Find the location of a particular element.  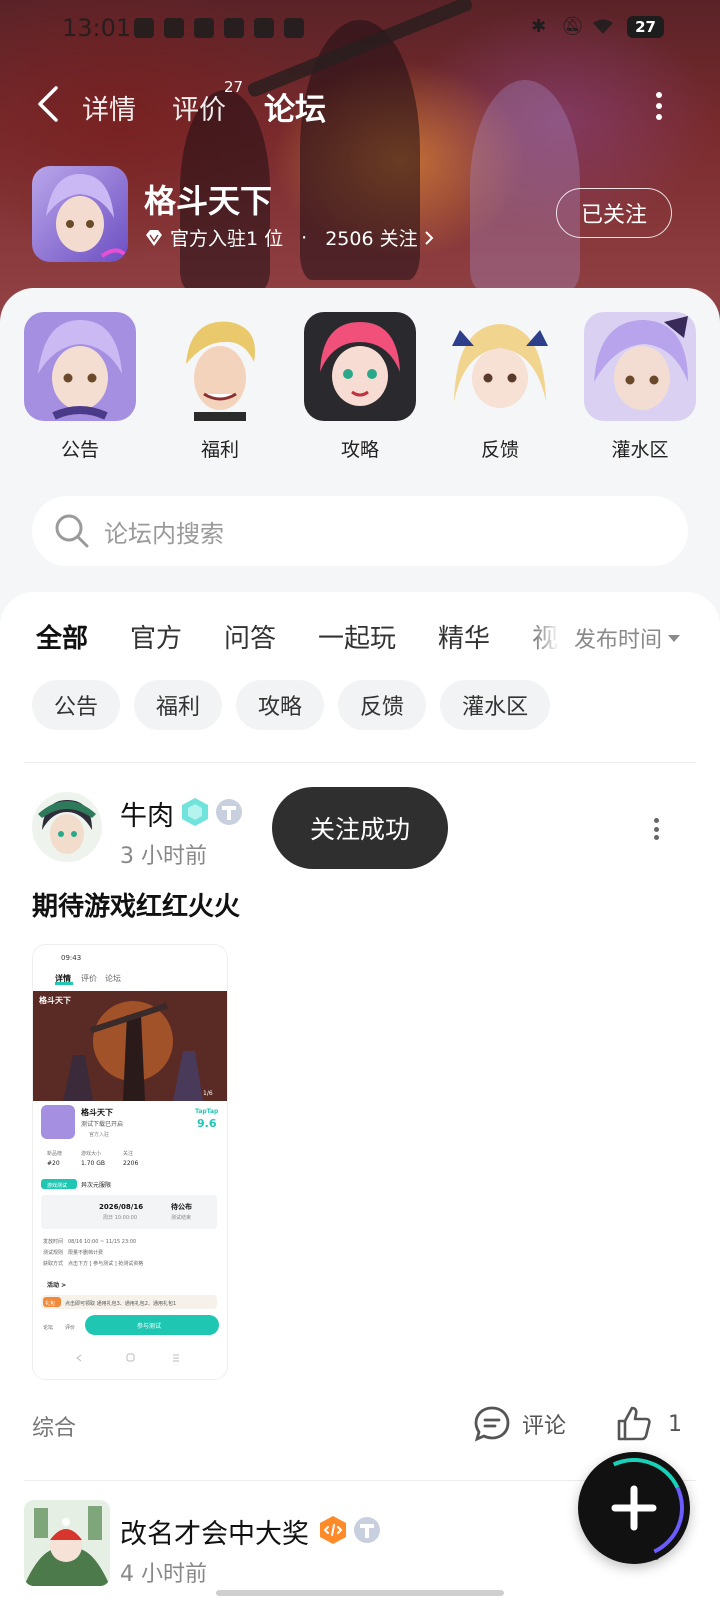

thumb-stat-label: 游戏大小 is located at coordinates (91, 1153).